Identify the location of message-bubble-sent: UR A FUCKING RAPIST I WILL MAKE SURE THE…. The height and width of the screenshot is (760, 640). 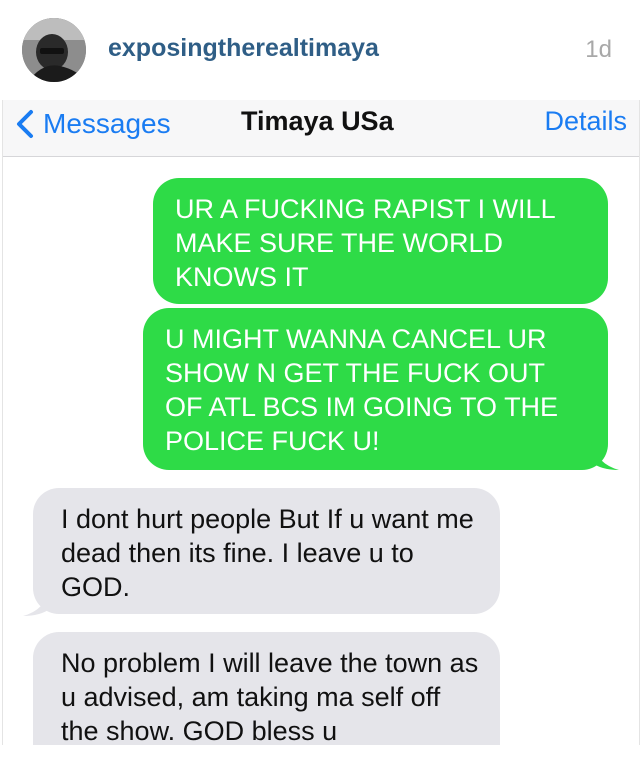
(380, 241).